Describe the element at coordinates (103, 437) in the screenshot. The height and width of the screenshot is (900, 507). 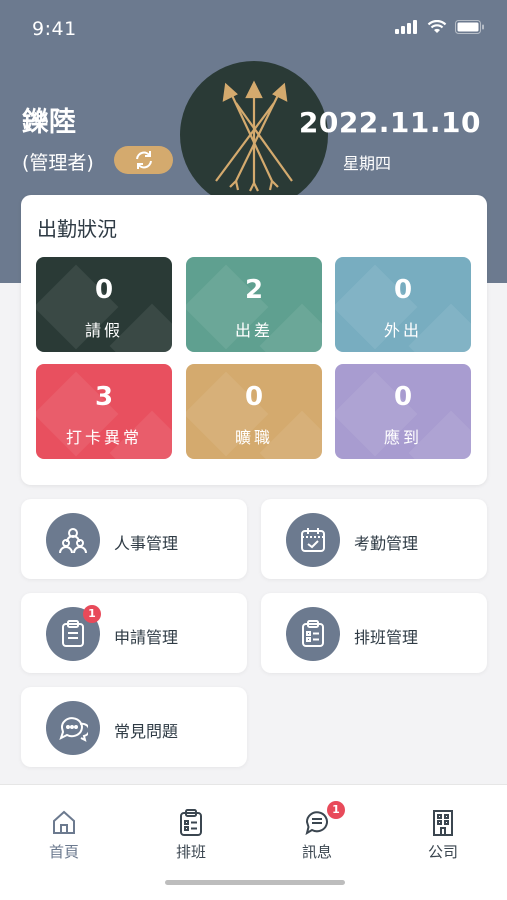
I see `tile-label: 打卡異常` at that location.